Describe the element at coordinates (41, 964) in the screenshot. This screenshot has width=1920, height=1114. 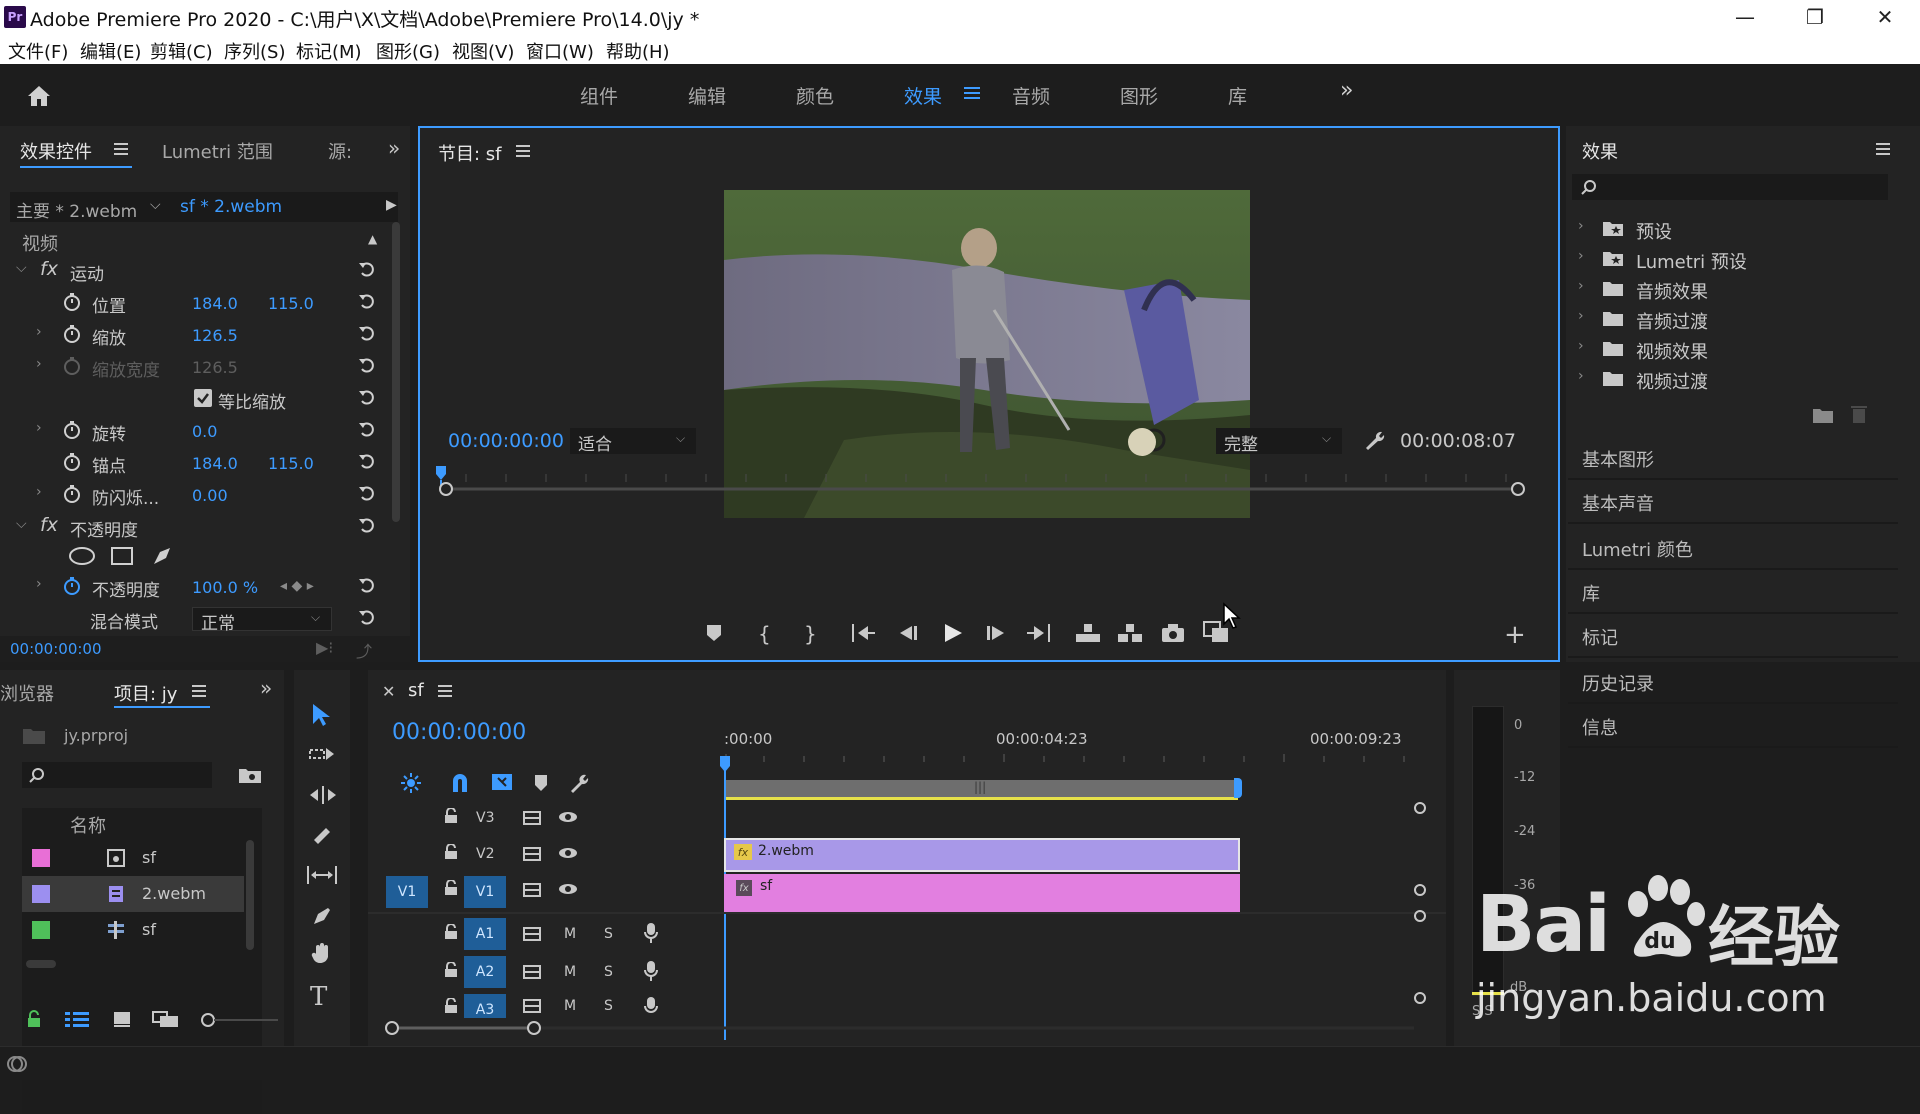
I see `scrollbar-horizontal` at that location.